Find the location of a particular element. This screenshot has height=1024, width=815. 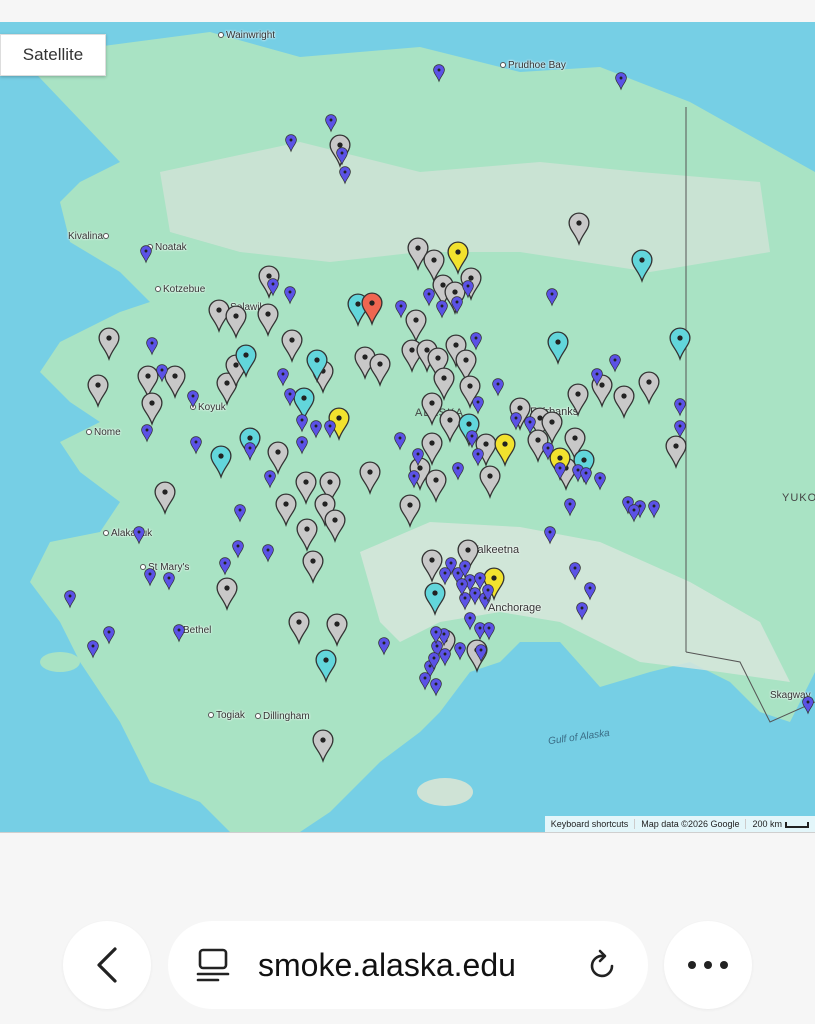

satellite-map-type-button: Satellite is located at coordinates (53, 55).